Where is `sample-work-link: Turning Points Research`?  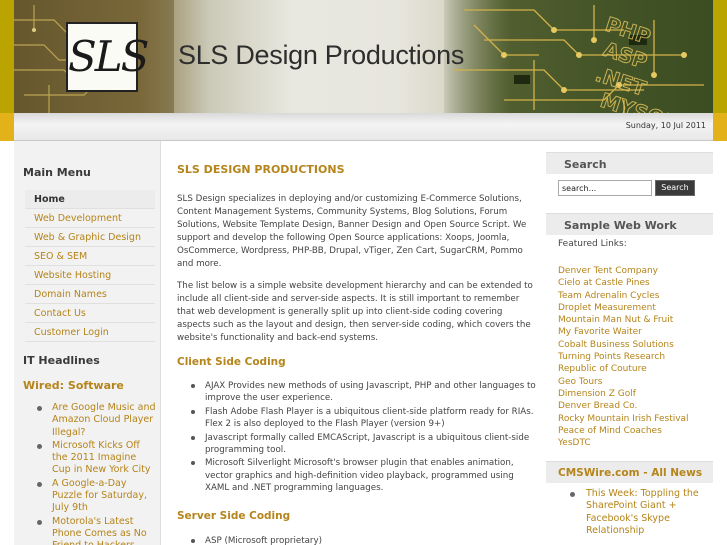
sample-work-link: Turning Points Research is located at coordinates (633, 357).